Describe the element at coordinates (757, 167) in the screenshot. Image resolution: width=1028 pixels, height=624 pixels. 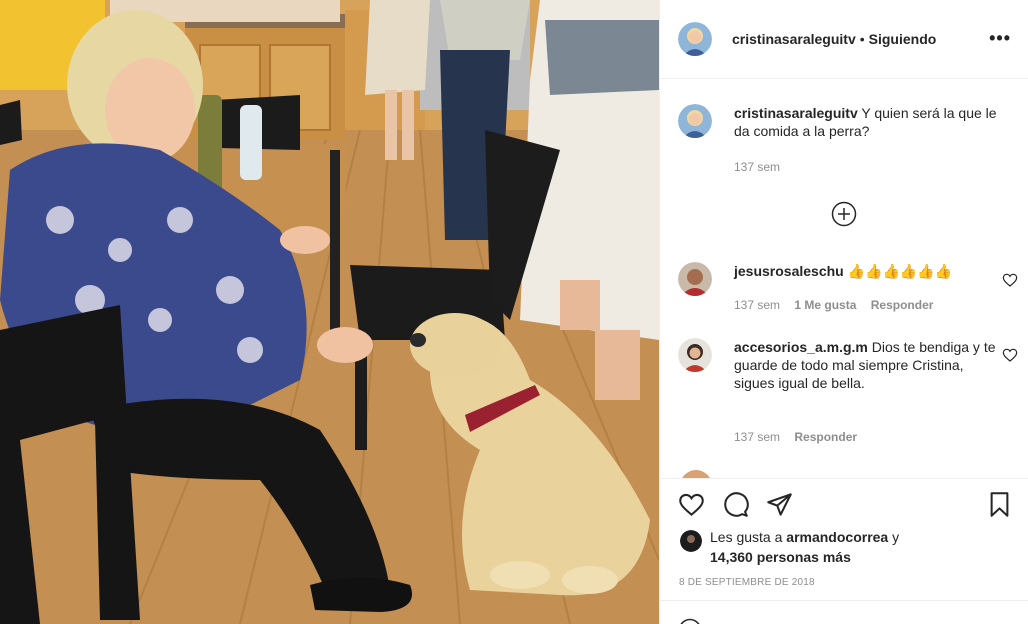
I see `caption-time: 137 sem` at that location.